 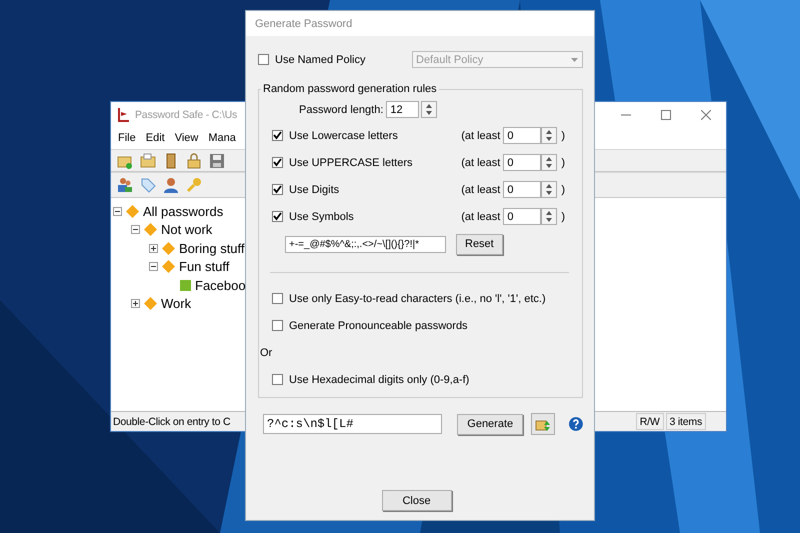 I want to click on password-field: ?^c:s\n$l[L#, so click(x=352, y=424).